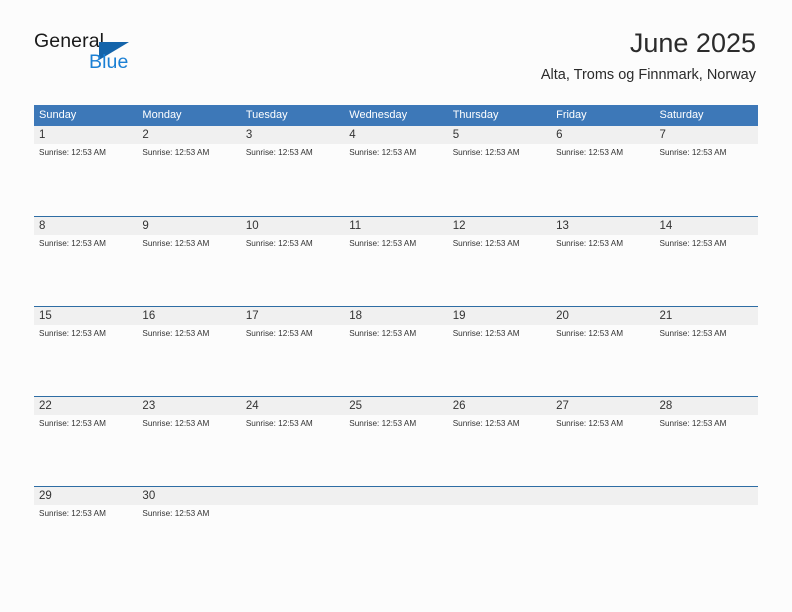  Describe the element at coordinates (188, 351) in the screenshot. I see `day-cell: 16 Sunrise: 12:53 AM` at that location.